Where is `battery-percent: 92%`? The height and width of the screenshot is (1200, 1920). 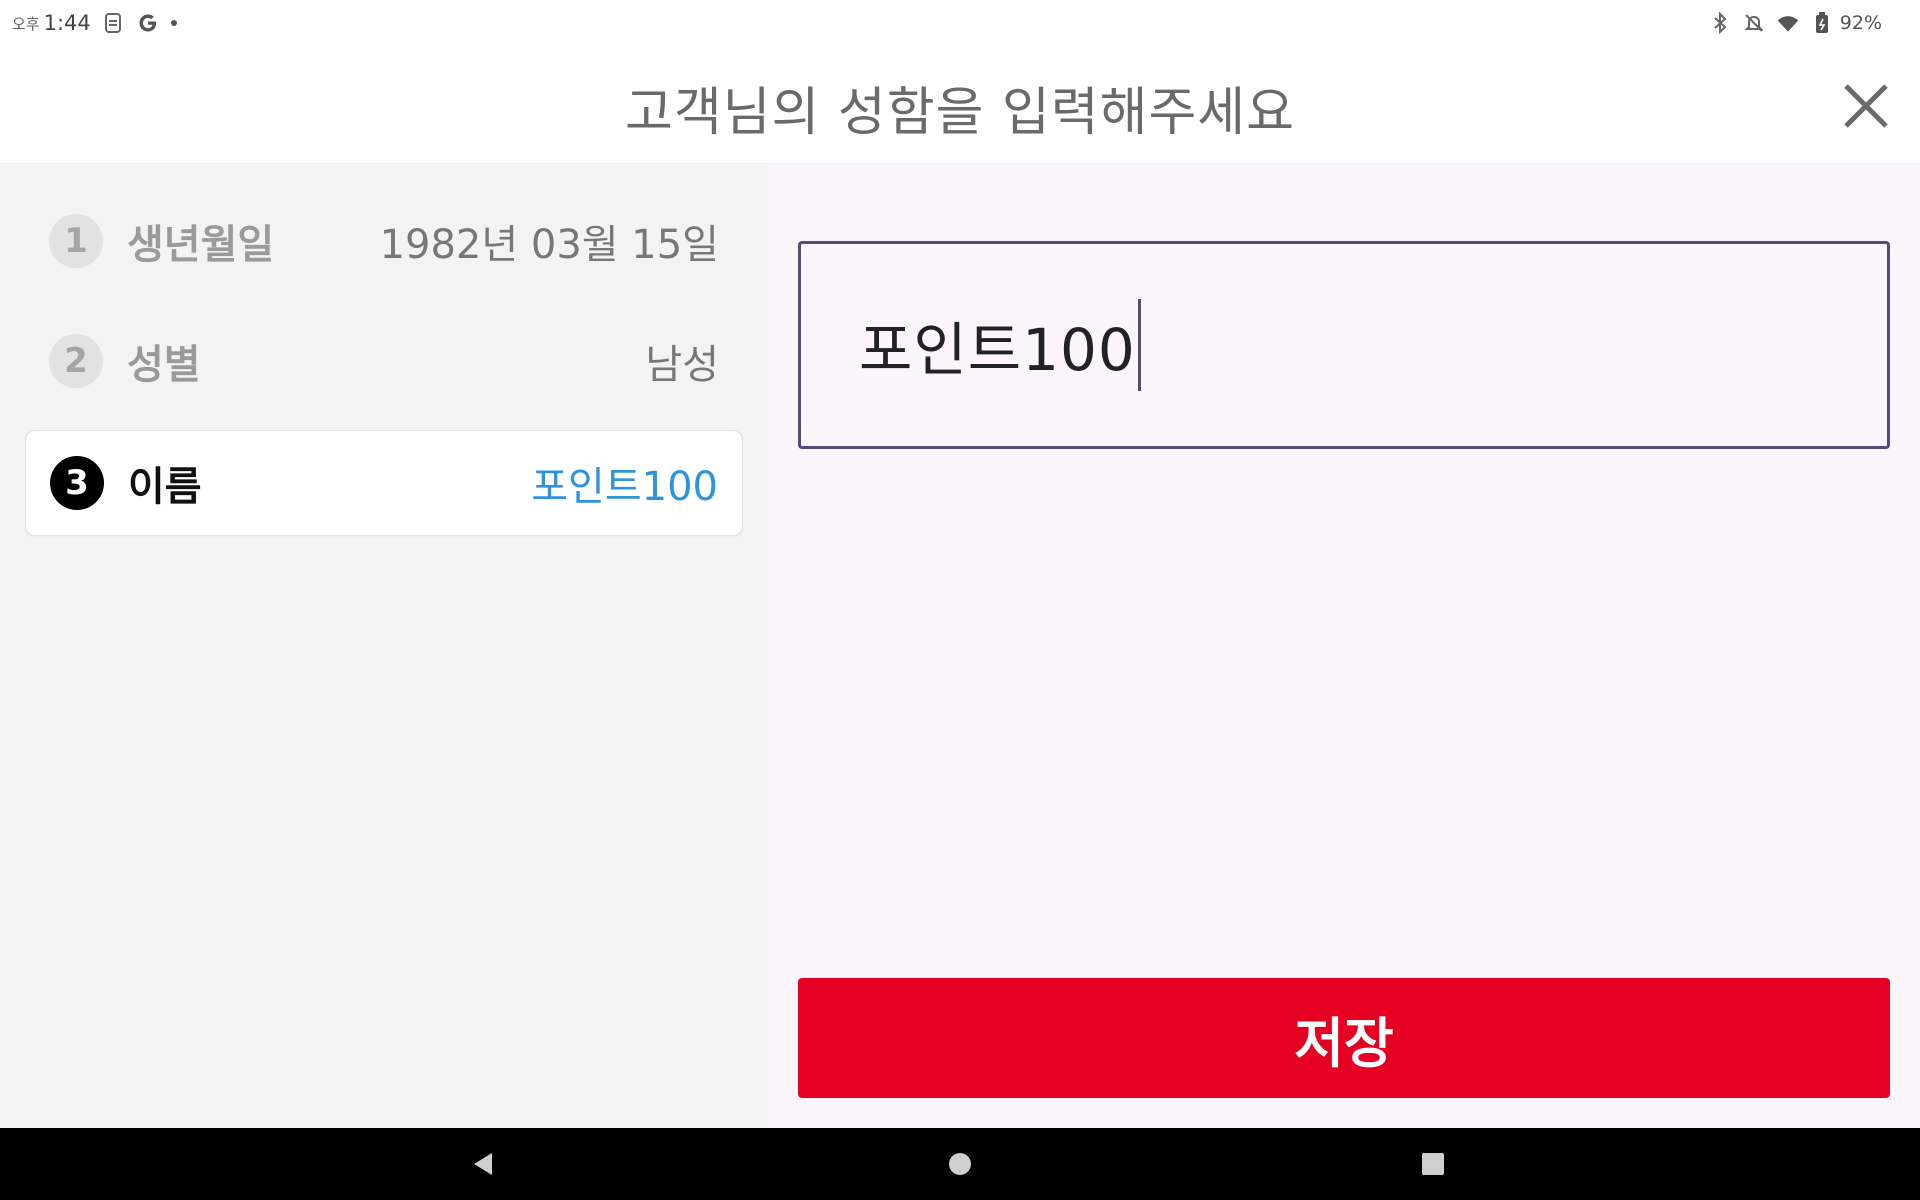
battery-percent: 92% is located at coordinates (1860, 23).